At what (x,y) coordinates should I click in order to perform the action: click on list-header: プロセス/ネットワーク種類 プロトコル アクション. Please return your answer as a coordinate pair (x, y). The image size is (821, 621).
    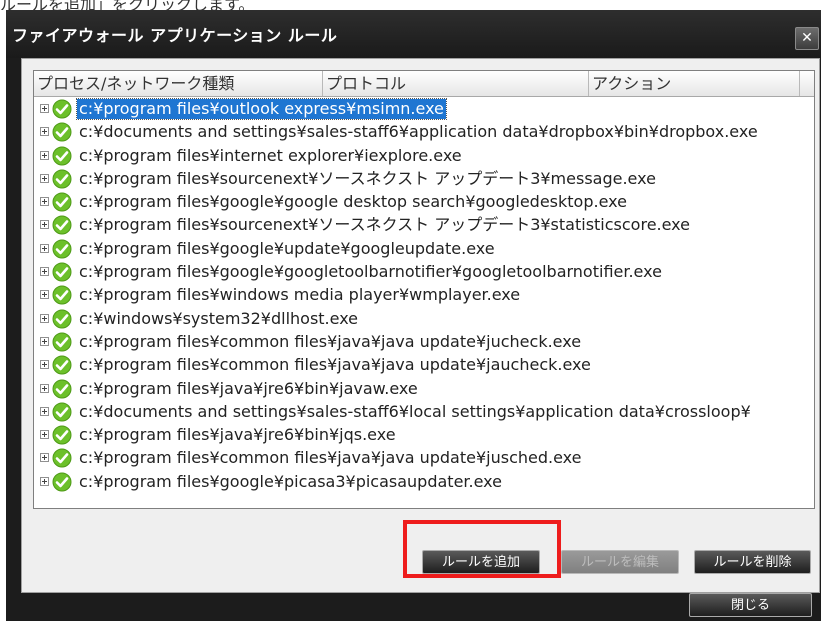
    Looking at the image, I should click on (424, 84).